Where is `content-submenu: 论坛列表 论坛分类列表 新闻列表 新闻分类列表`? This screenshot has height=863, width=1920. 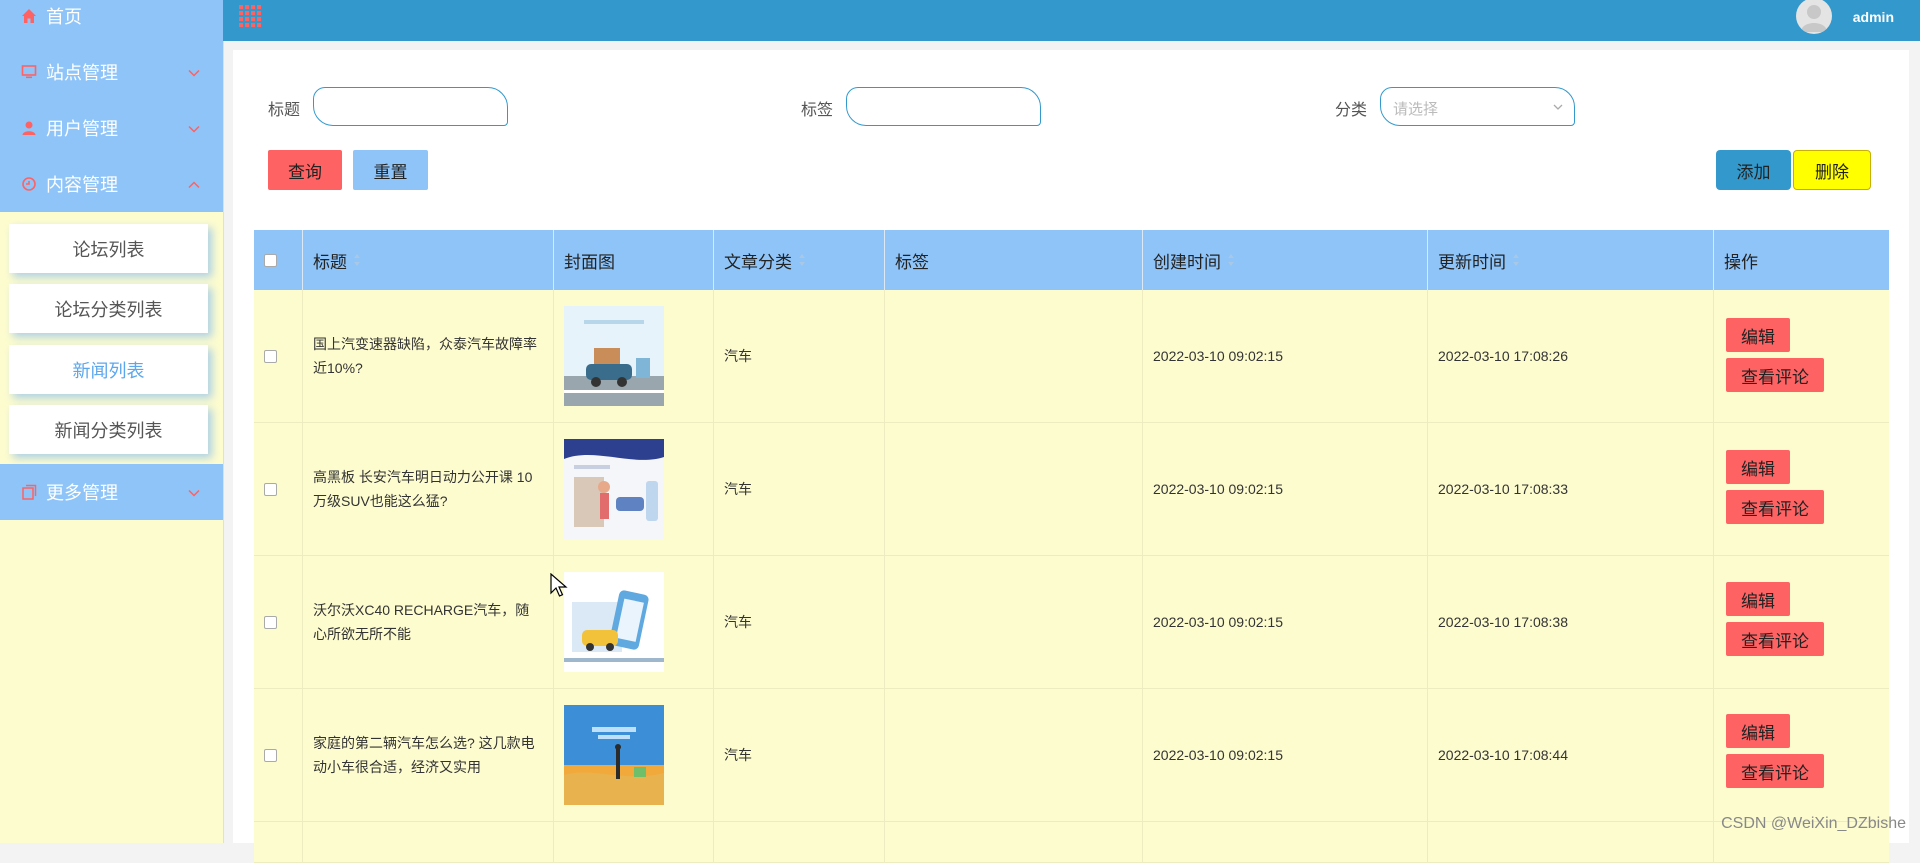
content-submenu: 论坛列表 论坛分类列表 新闻列表 新闻分类列表 is located at coordinates (111, 339).